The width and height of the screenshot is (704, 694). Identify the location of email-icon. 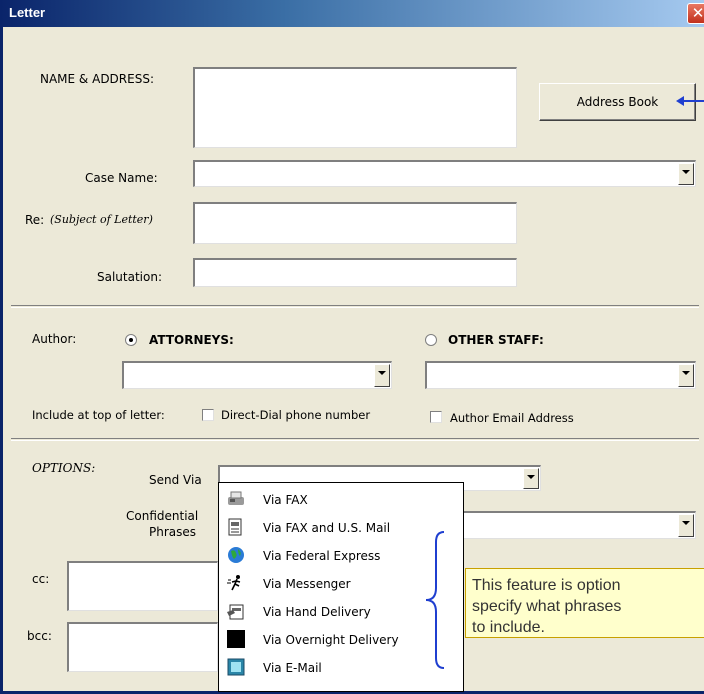
(236, 667).